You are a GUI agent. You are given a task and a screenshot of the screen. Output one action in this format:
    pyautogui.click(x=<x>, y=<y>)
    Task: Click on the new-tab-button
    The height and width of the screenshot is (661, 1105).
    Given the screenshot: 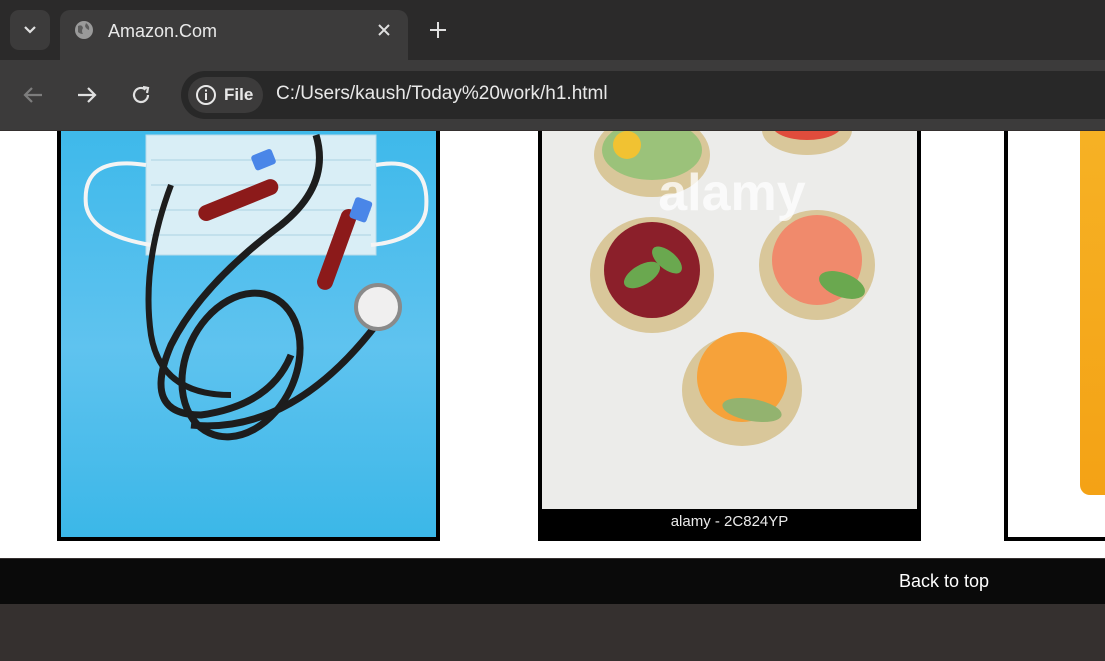 What is the action you would take?
    pyautogui.click(x=438, y=30)
    